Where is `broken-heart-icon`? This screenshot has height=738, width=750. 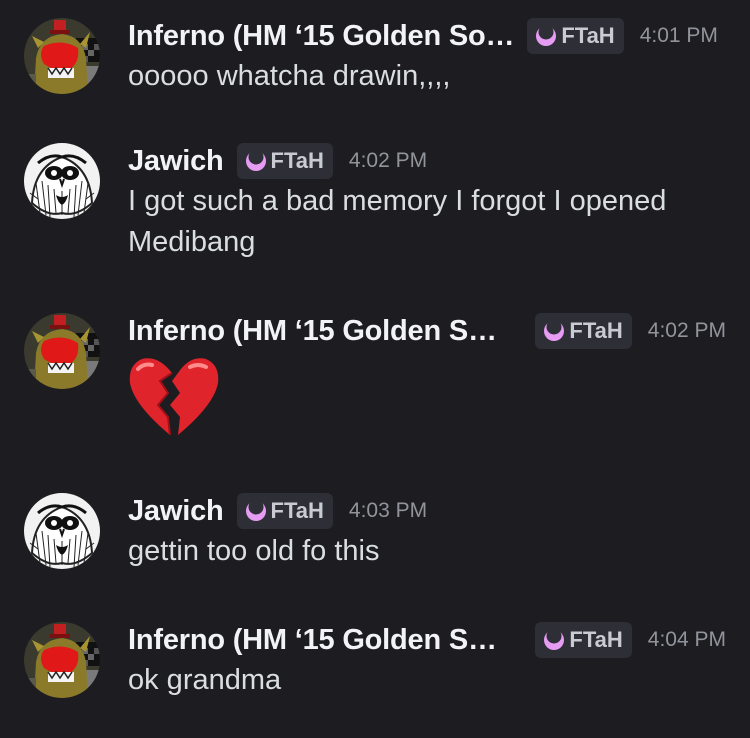 broken-heart-icon is located at coordinates (174, 397).